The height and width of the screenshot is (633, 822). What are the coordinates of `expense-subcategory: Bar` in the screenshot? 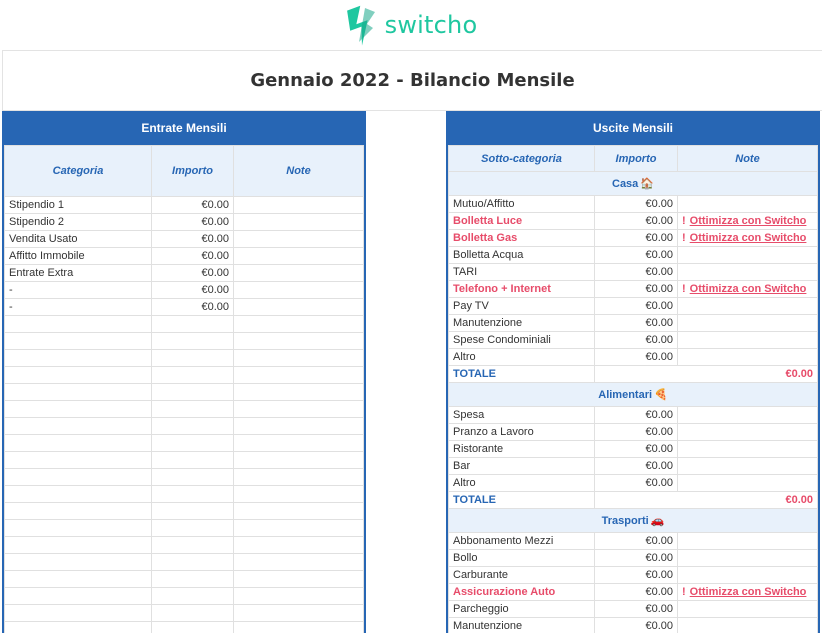 It's located at (521, 466).